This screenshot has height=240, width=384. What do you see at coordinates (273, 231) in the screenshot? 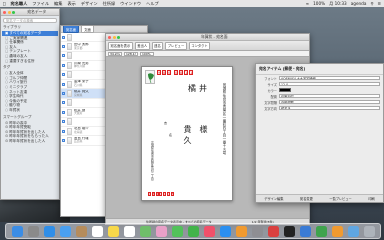
I see `atena-icon` at bounding box center [273, 231].